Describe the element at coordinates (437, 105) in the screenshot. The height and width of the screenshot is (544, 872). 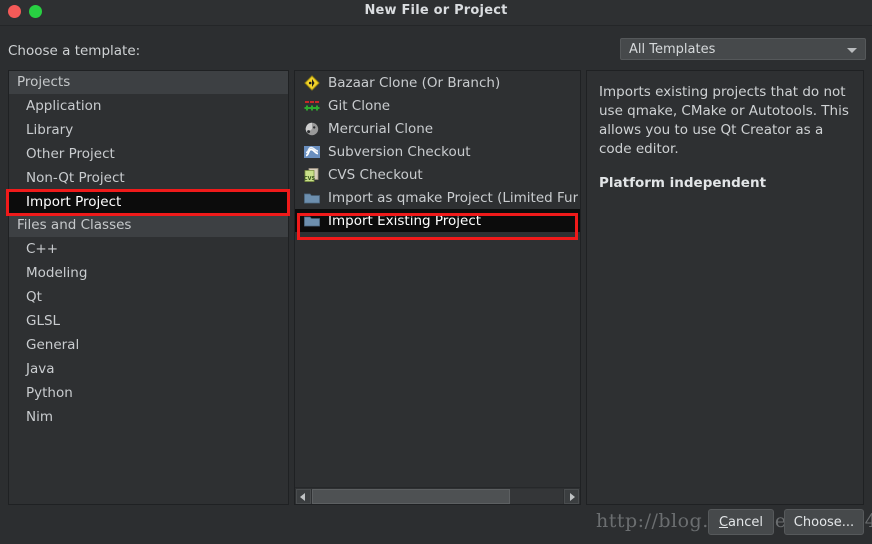
I see `list-item-git-clone: Git Clone` at that location.